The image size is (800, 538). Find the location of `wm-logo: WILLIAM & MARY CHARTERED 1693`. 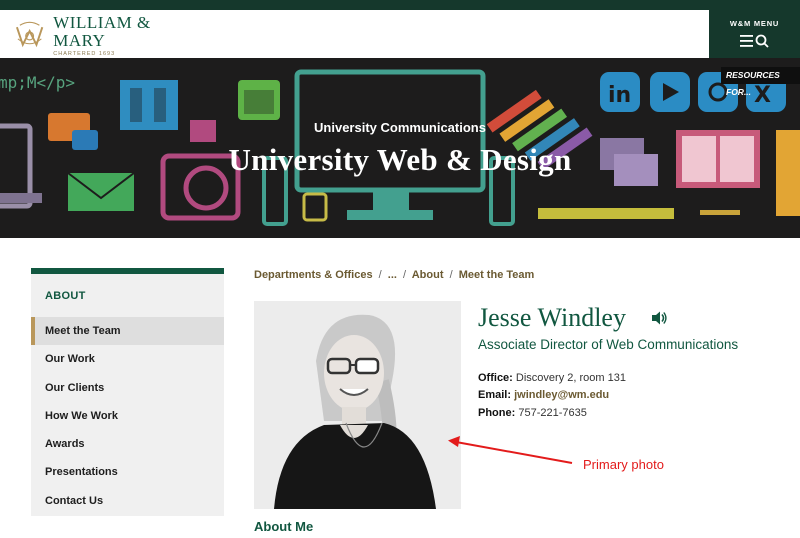

wm-logo: WILLIAM & MARY CHARTERED 1693 is located at coordinates (109, 35).